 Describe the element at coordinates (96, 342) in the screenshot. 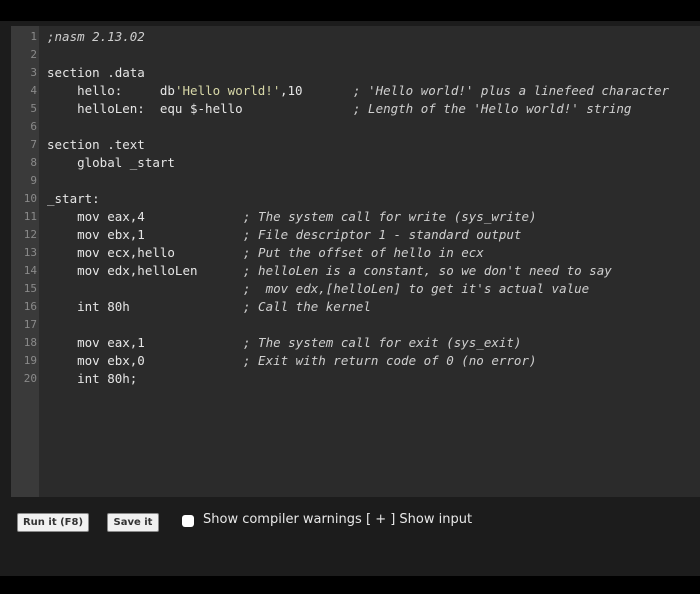

I see `code-text: mov eax,1` at that location.